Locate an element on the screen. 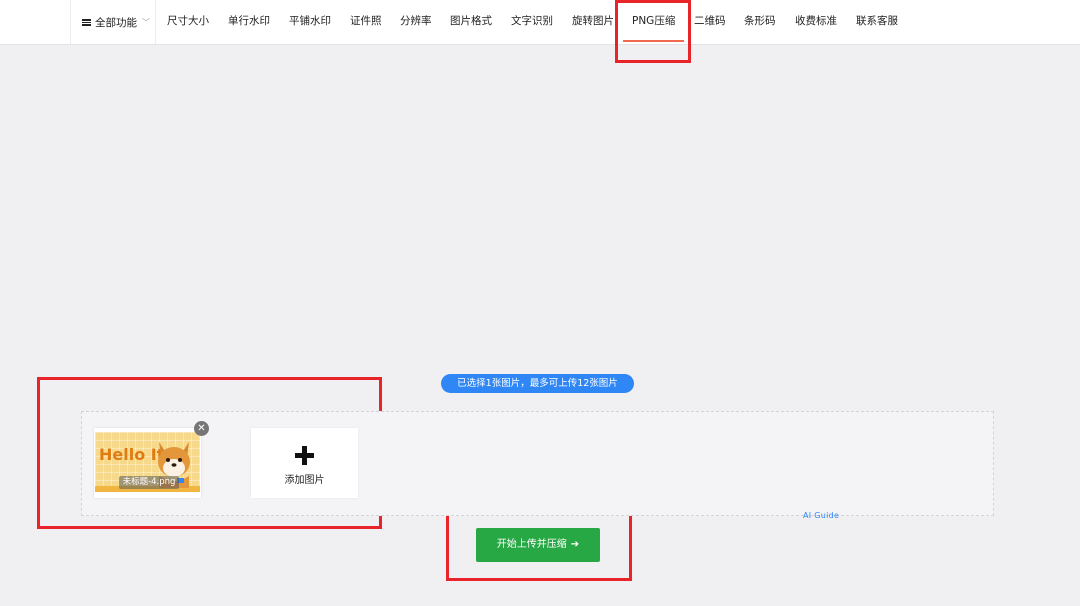 This screenshot has width=1080, height=606. highlight-box-nav is located at coordinates (653, 31).